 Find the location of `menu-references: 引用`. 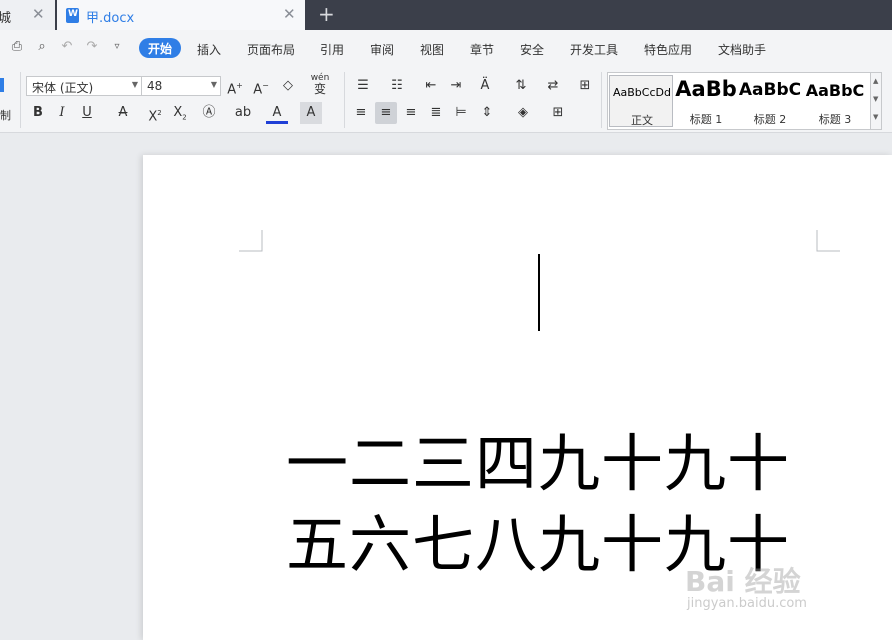

menu-references: 引用 is located at coordinates (332, 49).